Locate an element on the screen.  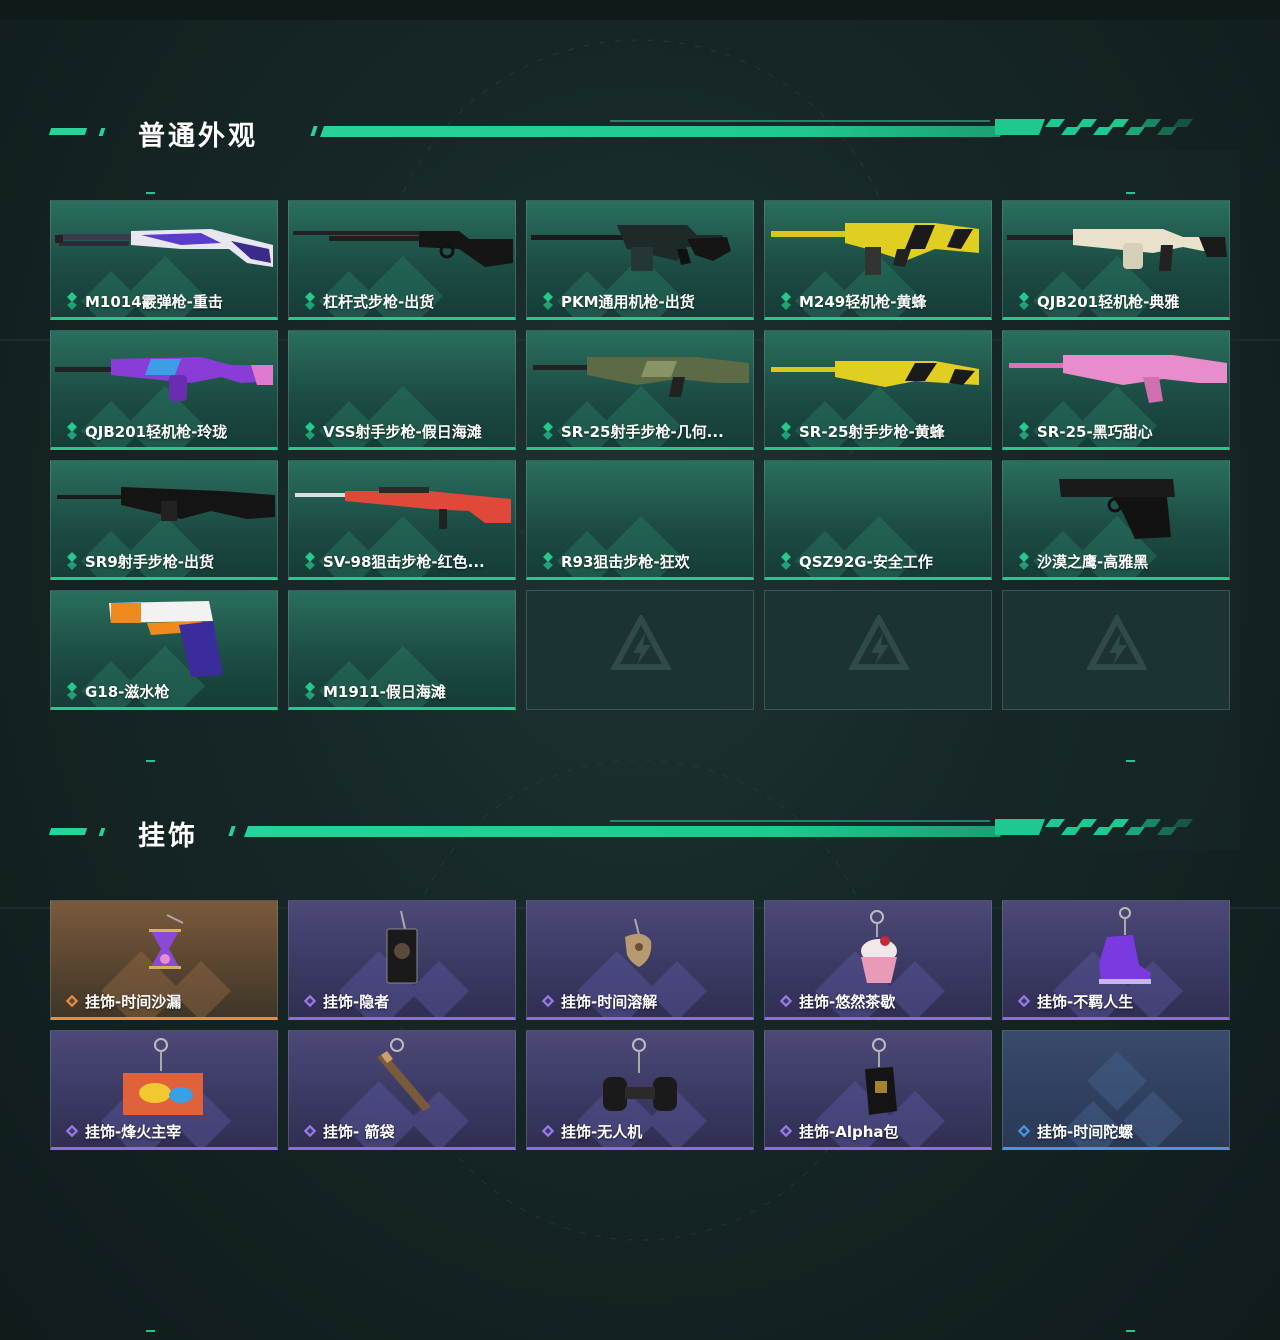
section-title: 普通外观 is located at coordinates (198, 136).